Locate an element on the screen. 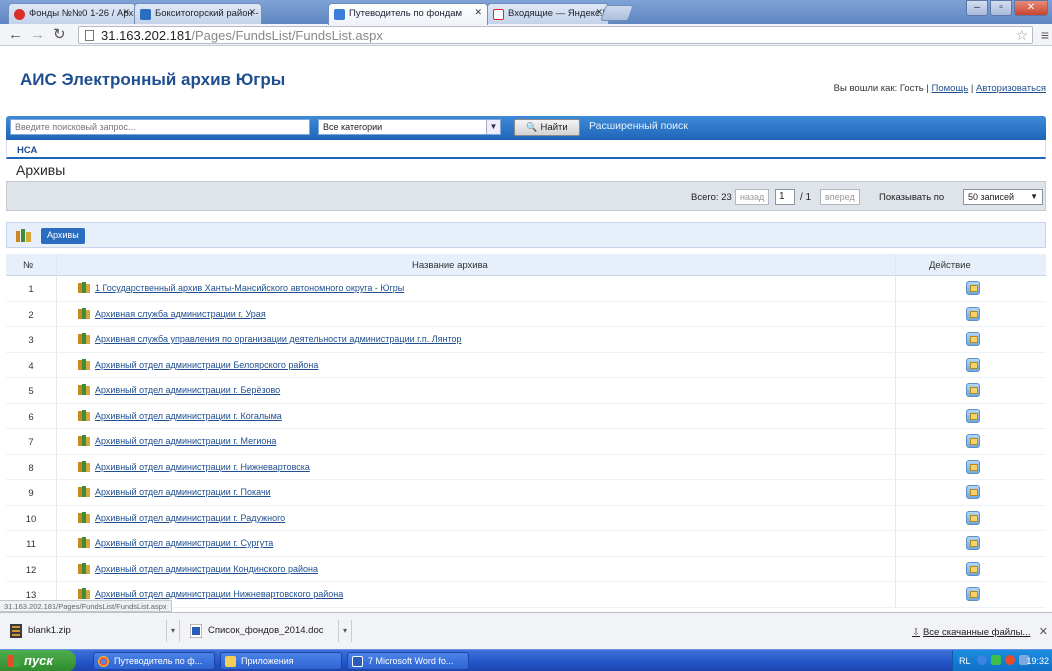 Image resolution: width=1052 pixels, height=671 pixels. row-number: 5 is located at coordinates (31, 391).